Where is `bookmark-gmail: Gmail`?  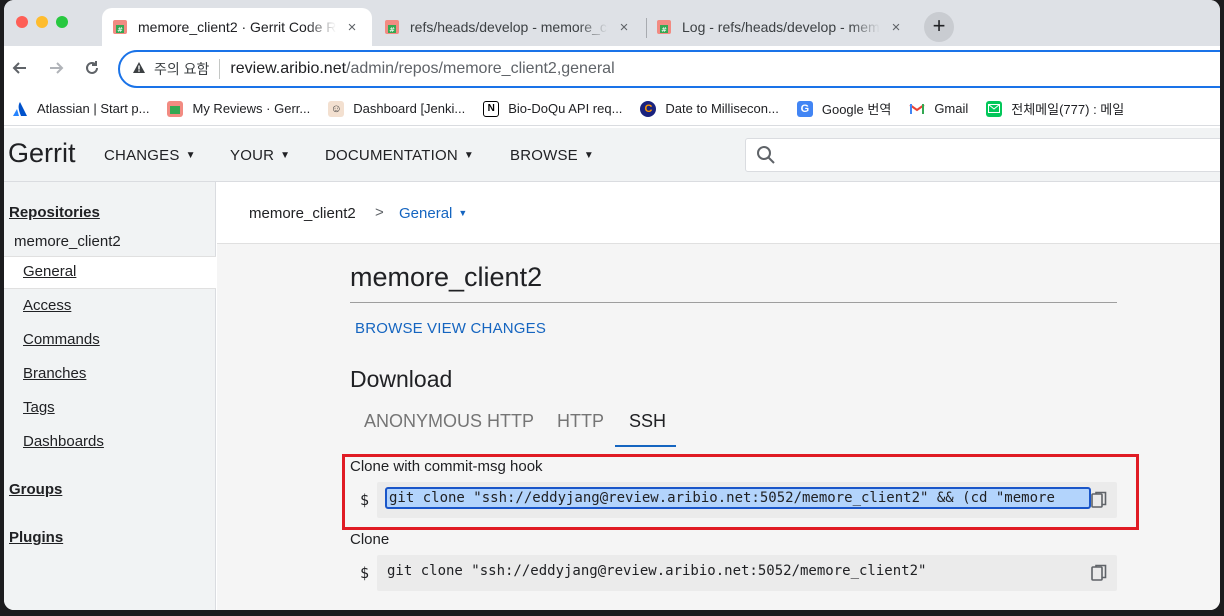
bookmark-gmail: Gmail is located at coordinates (938, 109).